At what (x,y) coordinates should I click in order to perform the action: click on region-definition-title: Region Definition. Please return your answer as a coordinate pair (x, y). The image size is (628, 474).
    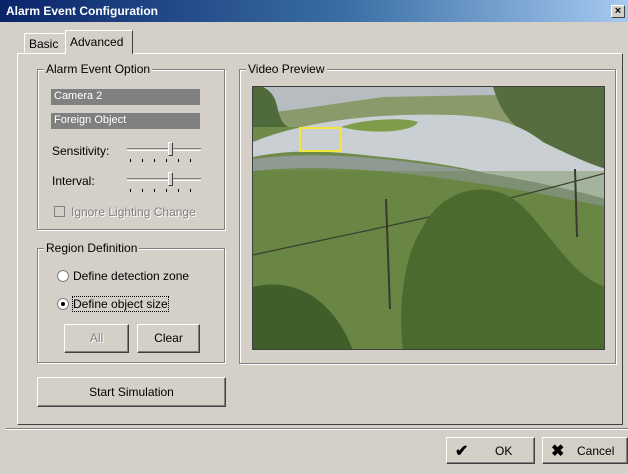
    Looking at the image, I should click on (92, 248).